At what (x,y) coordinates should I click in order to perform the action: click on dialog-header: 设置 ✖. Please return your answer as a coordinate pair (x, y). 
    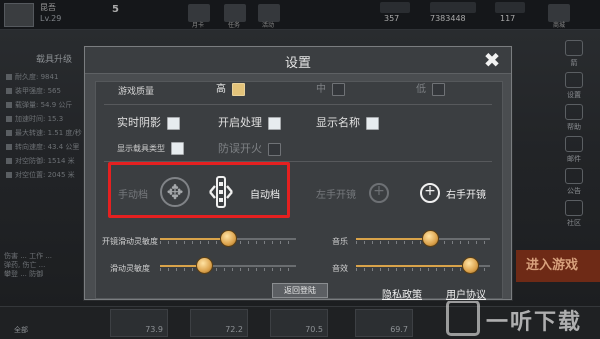
    Looking at the image, I should click on (298, 60).